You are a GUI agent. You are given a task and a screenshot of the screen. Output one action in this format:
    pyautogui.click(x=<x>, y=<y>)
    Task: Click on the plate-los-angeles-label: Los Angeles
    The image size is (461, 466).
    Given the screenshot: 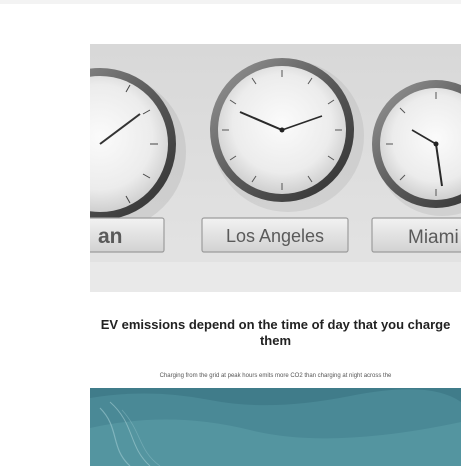 What is the action you would take?
    pyautogui.click(x=275, y=236)
    